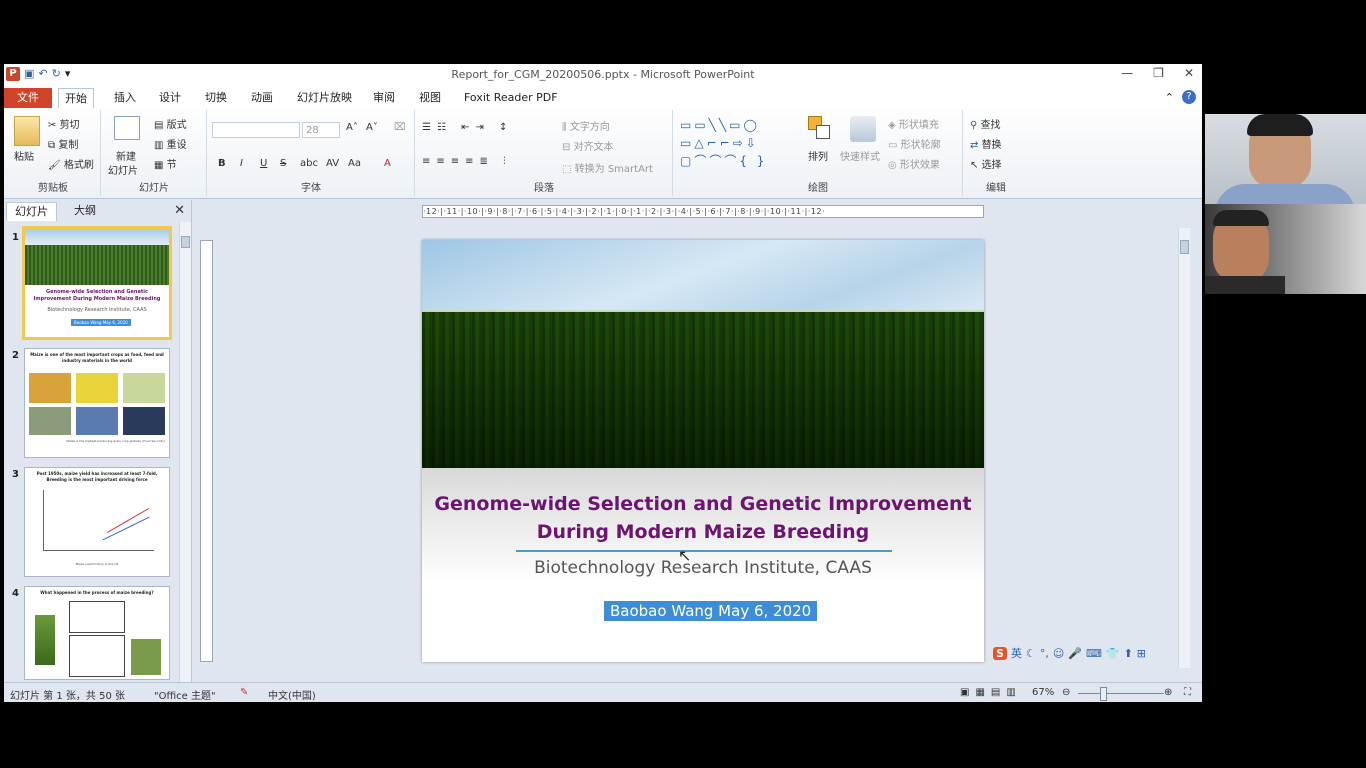 The width and height of the screenshot is (1366, 768). I want to click on help-icon: ?, so click(1189, 97).